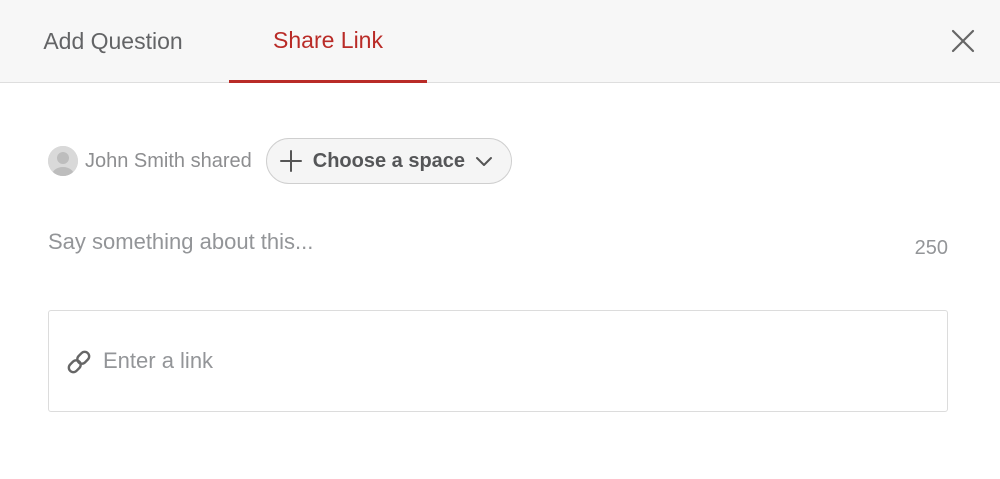 This screenshot has height=479, width=1000. What do you see at coordinates (113, 41) in the screenshot?
I see `tab-add-question: Add Question` at bounding box center [113, 41].